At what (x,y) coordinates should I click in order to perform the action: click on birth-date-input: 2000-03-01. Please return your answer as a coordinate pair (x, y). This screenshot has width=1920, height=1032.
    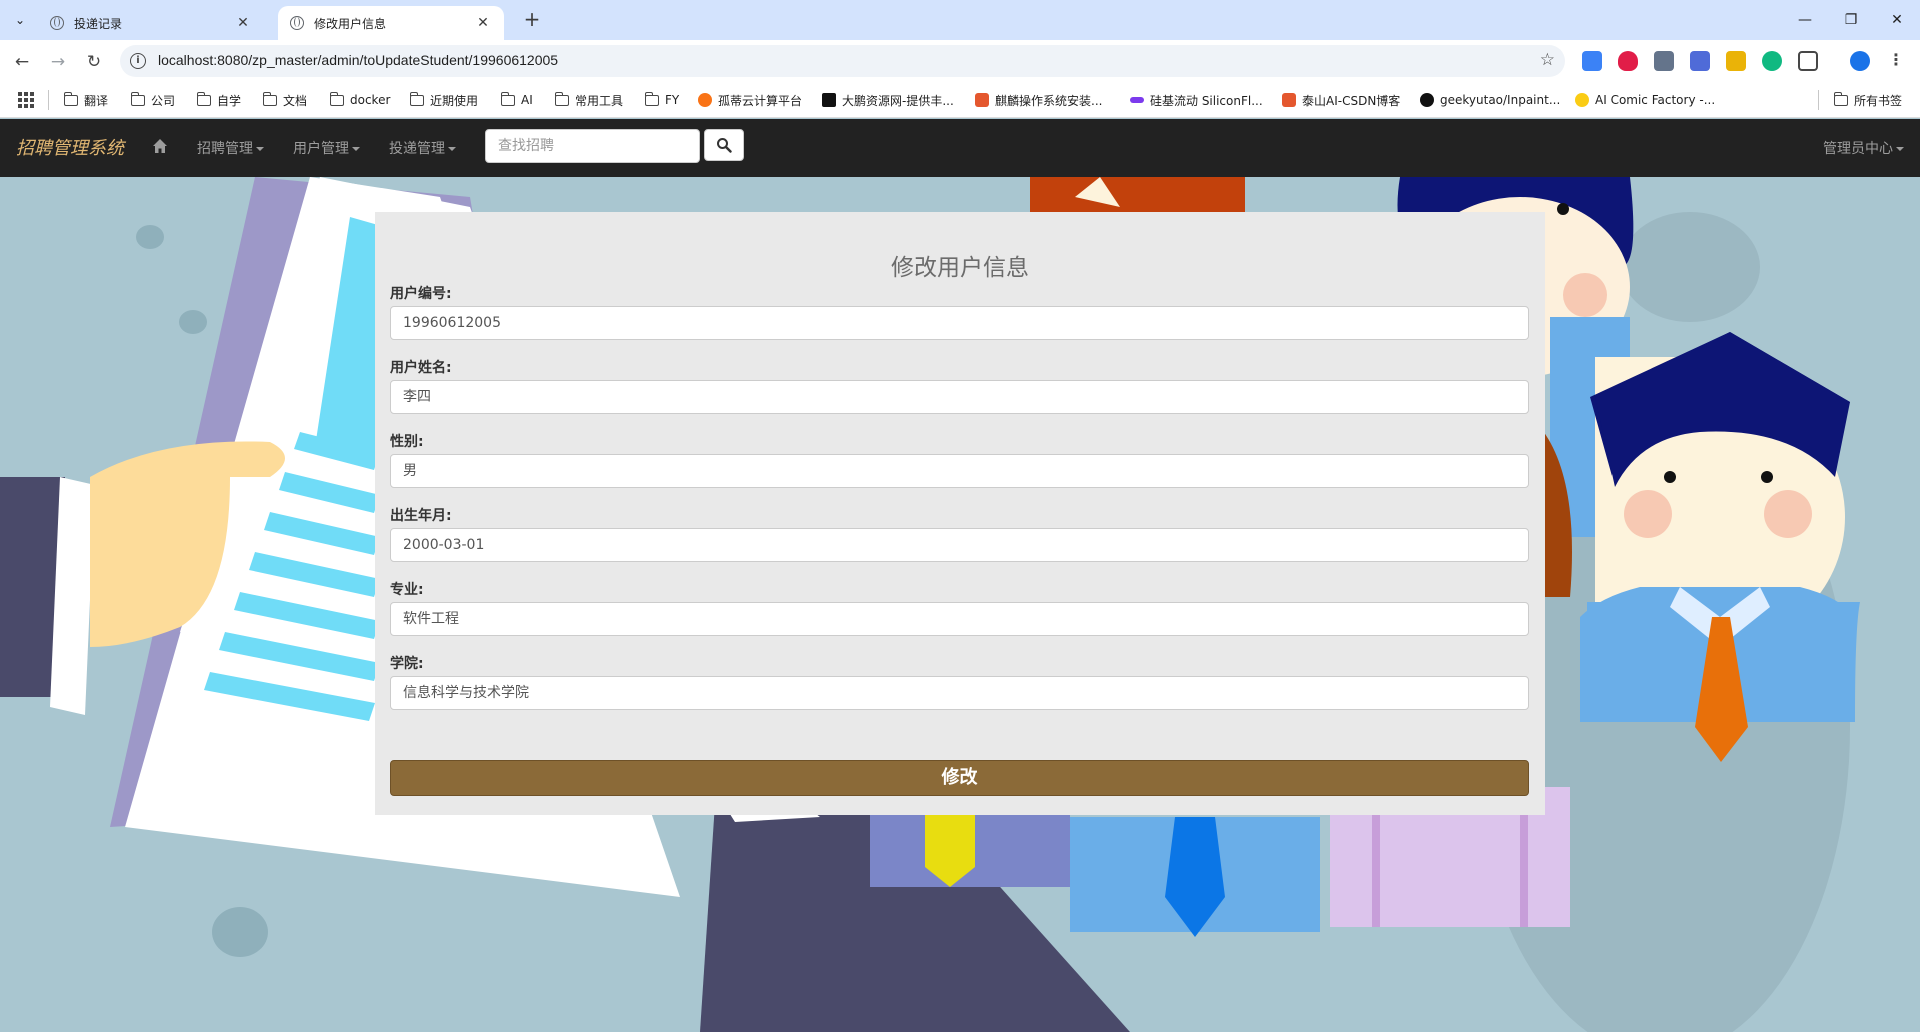
    Looking at the image, I should click on (959, 545).